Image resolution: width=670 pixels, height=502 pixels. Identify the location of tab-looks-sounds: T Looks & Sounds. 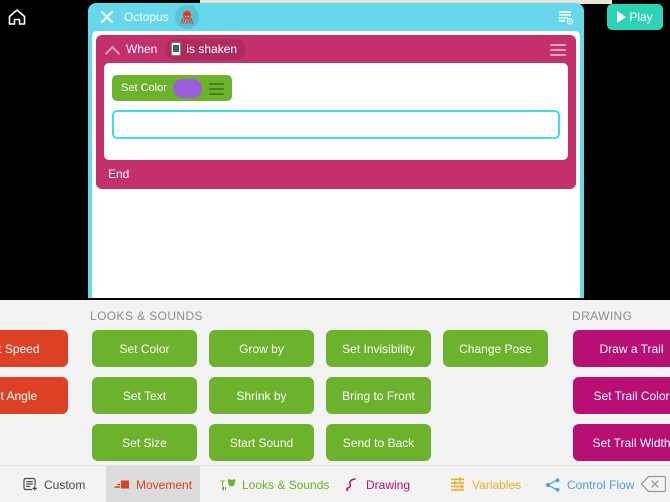
(274, 484).